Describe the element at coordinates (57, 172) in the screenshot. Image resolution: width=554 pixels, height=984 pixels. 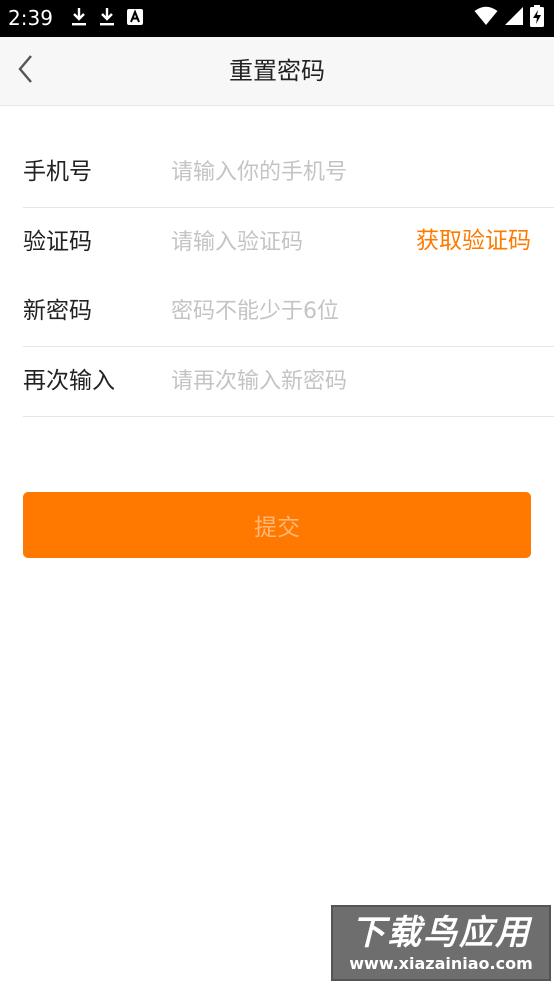
I see `phone-label: 手机号` at that location.